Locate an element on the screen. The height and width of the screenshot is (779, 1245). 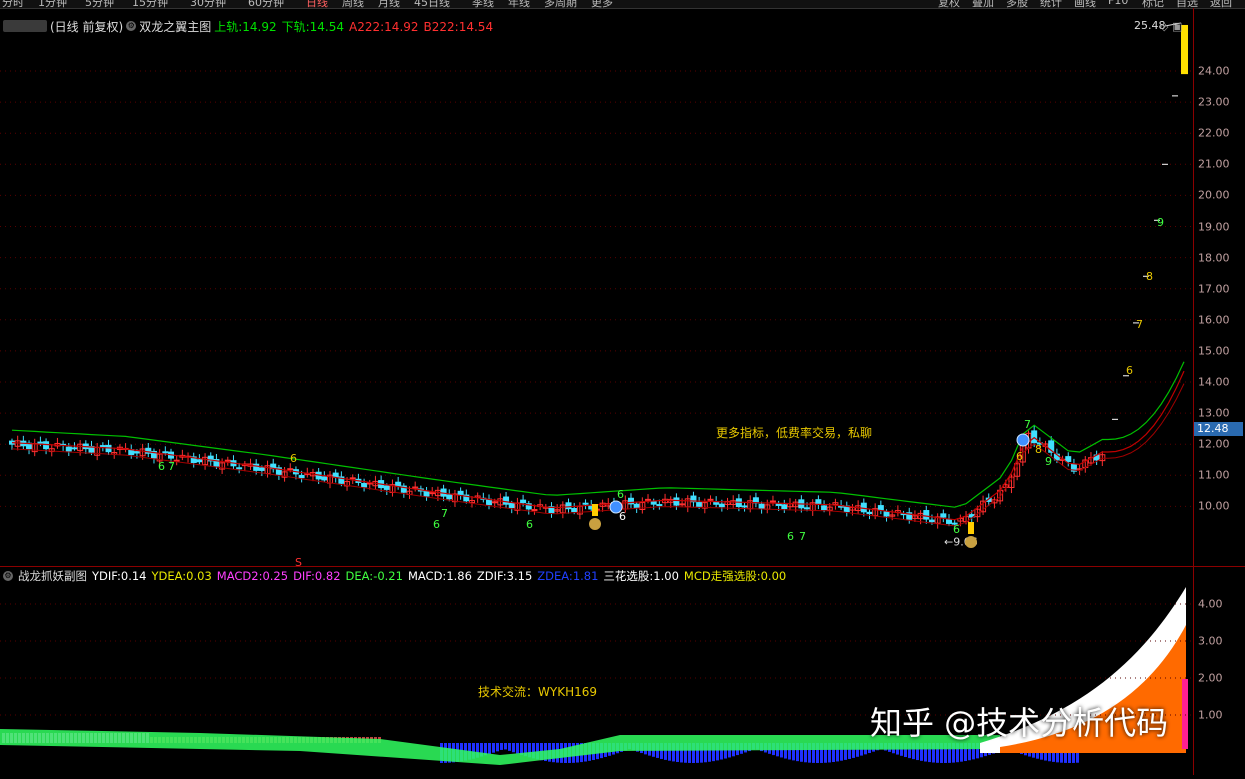
contact-annotation: 技术交流：WYKH169 is located at coordinates (537, 692).